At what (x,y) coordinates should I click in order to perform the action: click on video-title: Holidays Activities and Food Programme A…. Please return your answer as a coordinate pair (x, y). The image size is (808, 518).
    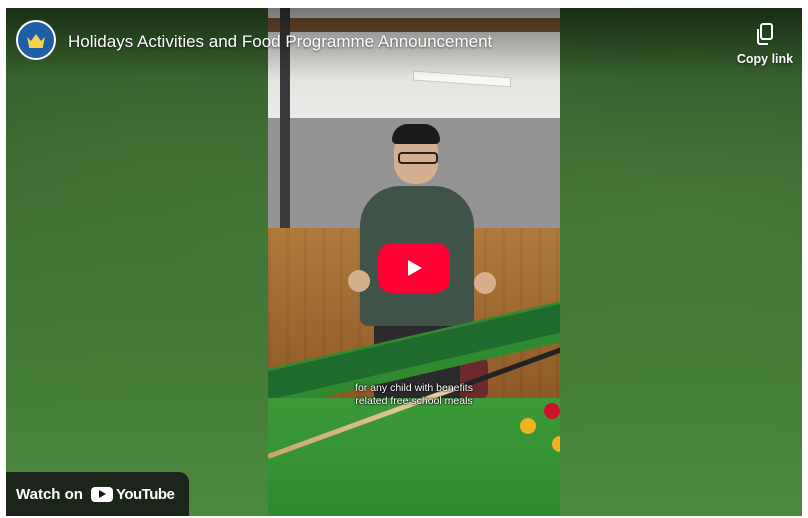
    Looking at the image, I should click on (280, 42).